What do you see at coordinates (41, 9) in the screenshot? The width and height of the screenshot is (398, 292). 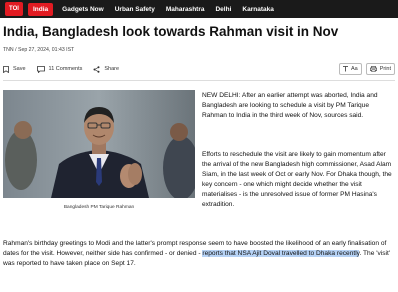 I see `nav-item-india: India` at bounding box center [41, 9].